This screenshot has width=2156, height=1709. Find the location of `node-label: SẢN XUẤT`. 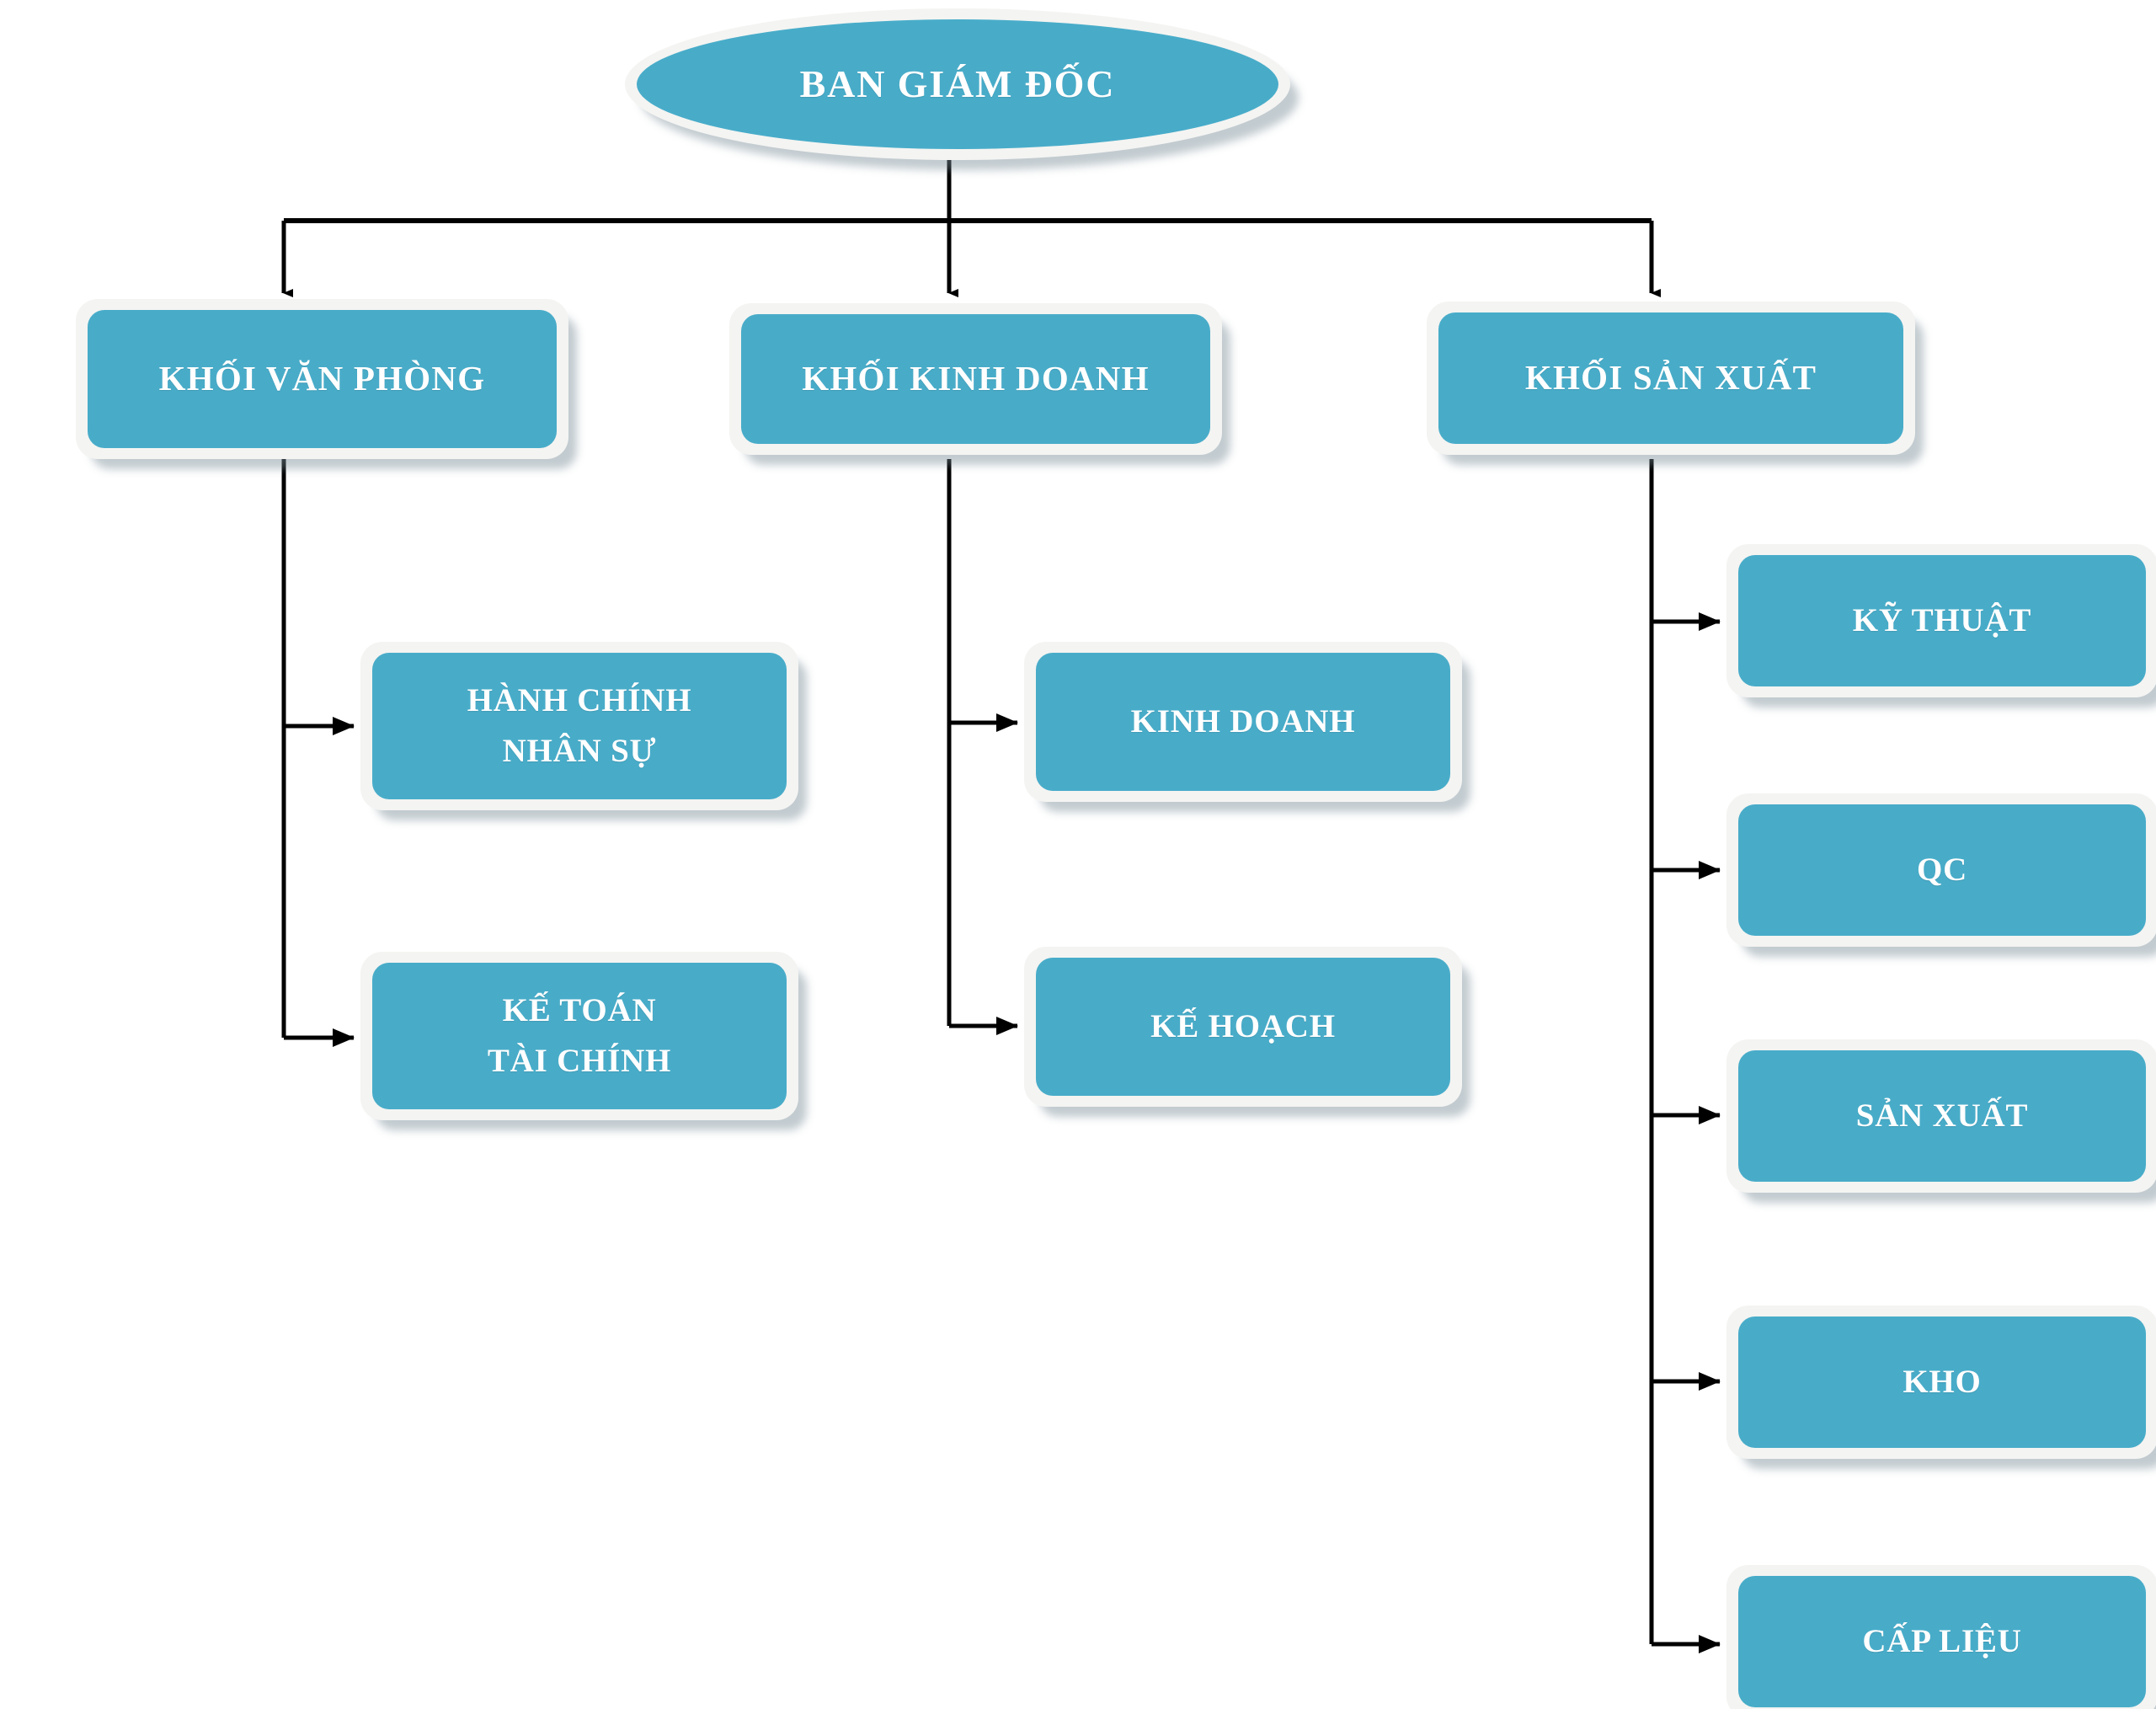

node-label: SẢN XUẤT is located at coordinates (1942, 1115).